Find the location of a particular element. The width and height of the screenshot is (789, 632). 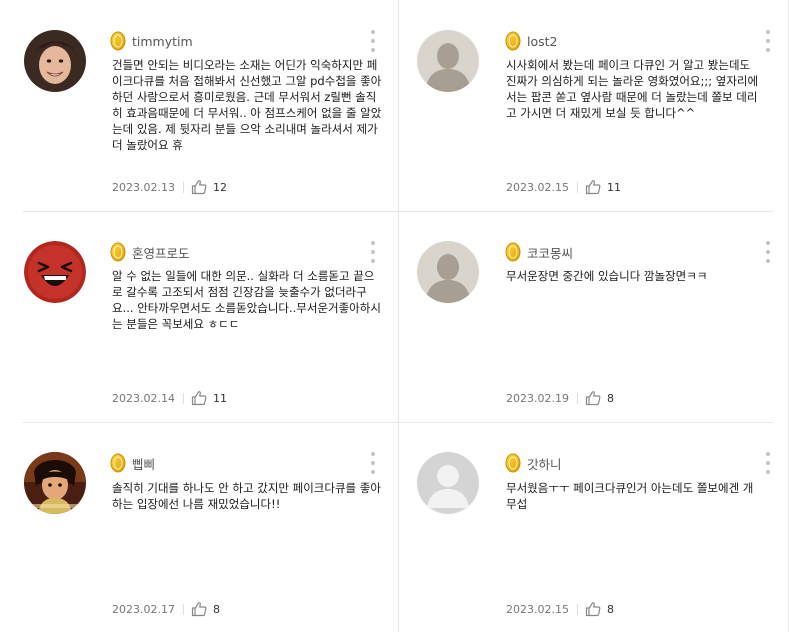

comment-footer: 2023.02.13 12 is located at coordinates (169, 187).